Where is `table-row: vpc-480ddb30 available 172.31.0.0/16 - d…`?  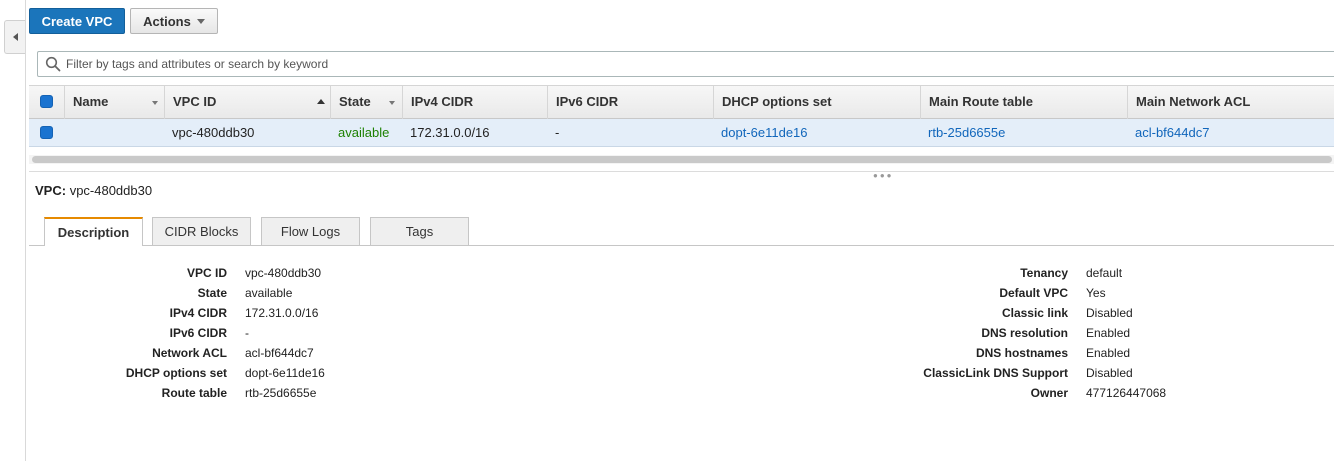 table-row: vpc-480ddb30 available 172.31.0.0/16 - d… is located at coordinates (681, 133).